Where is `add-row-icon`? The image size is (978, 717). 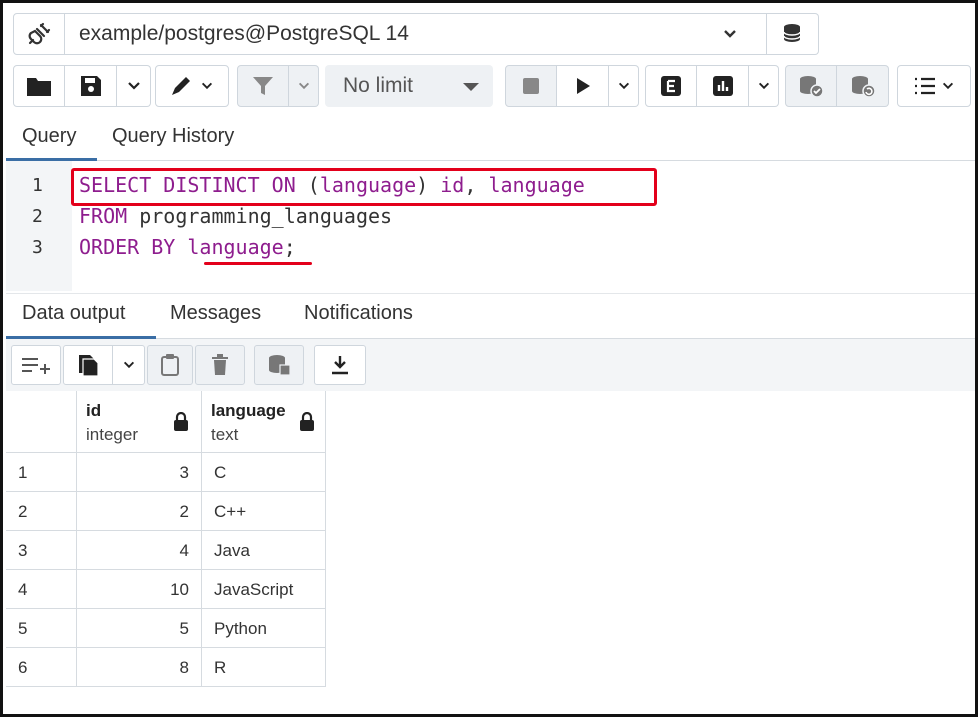
add-row-icon is located at coordinates (36, 366).